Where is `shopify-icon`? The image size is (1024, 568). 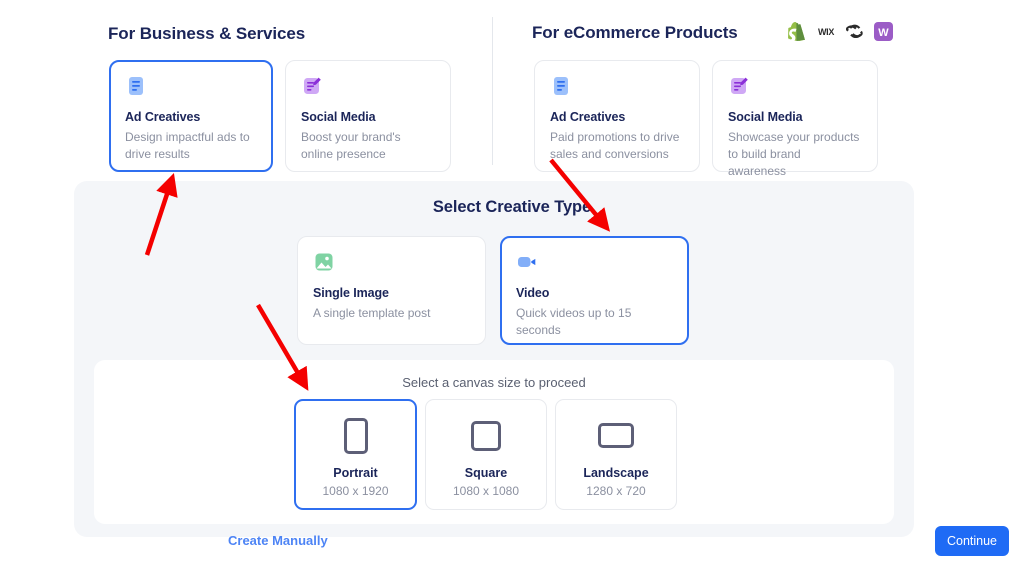 shopify-icon is located at coordinates (796, 31).